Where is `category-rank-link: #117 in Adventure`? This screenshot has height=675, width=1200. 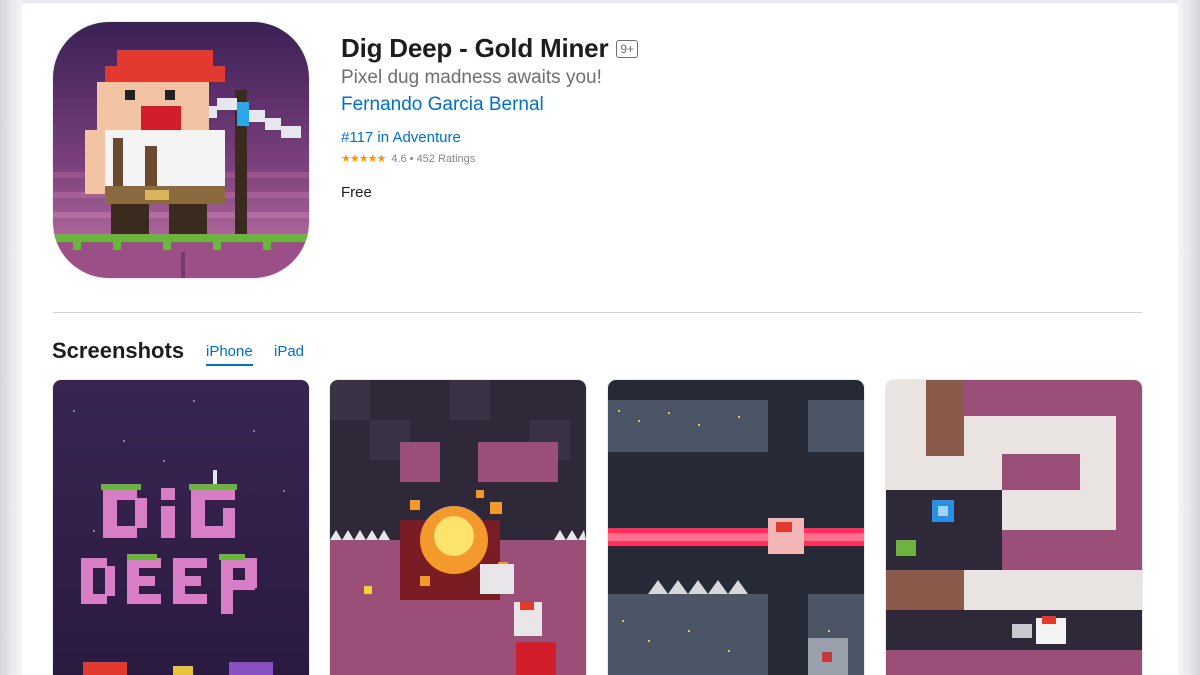 category-rank-link: #117 in Adventure is located at coordinates (401, 137).